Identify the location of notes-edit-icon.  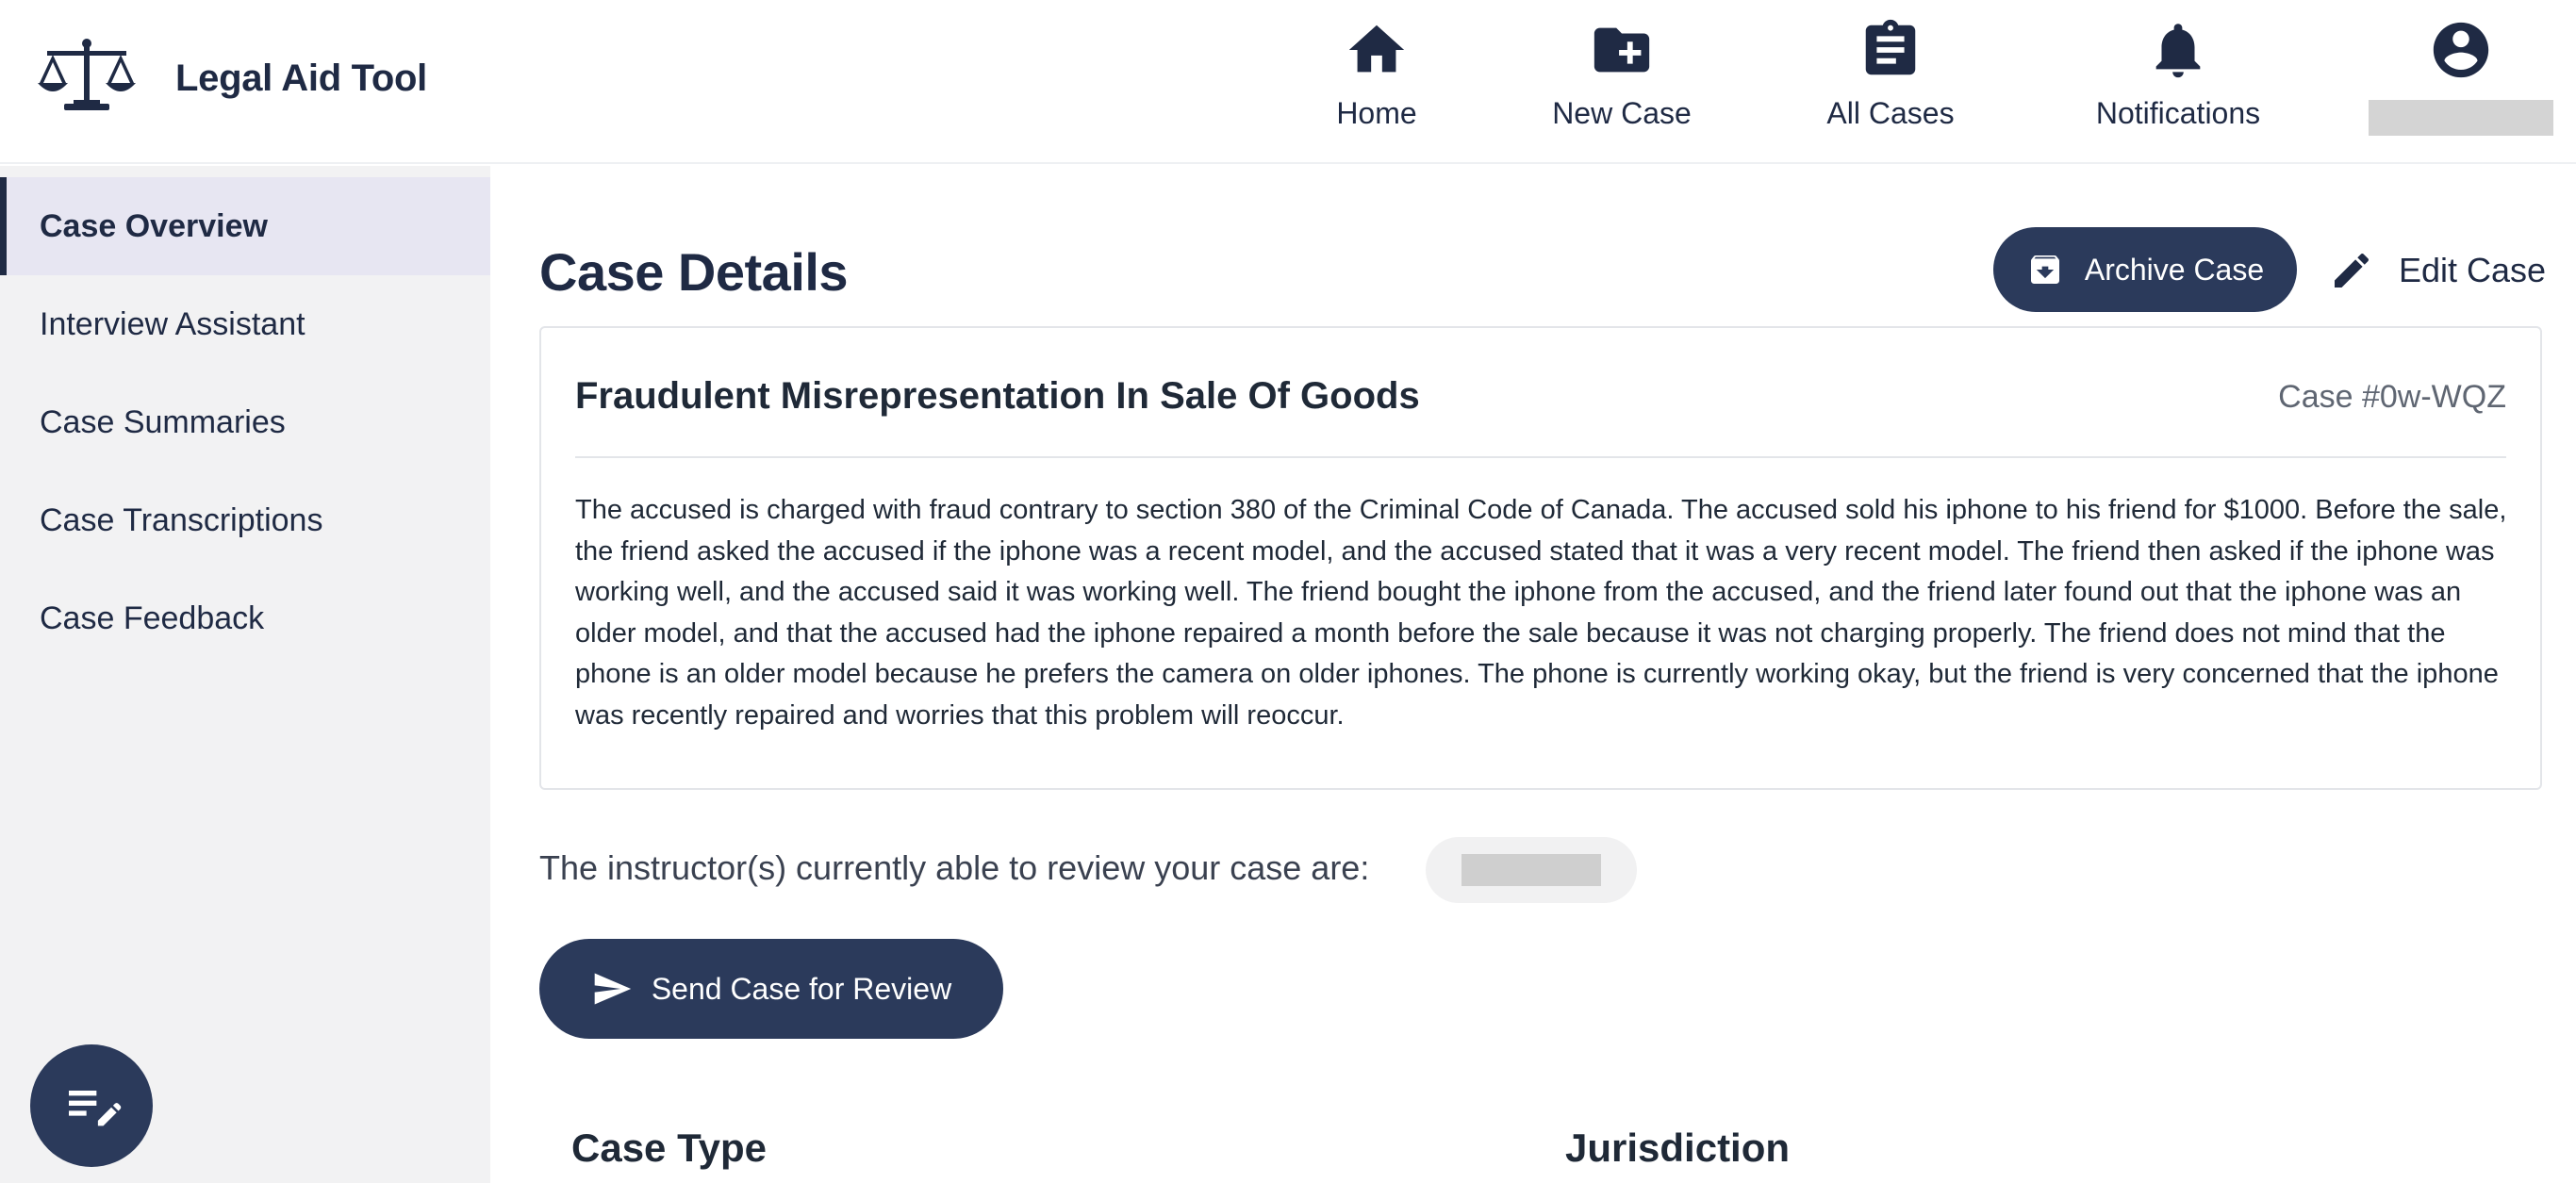
(95, 1108).